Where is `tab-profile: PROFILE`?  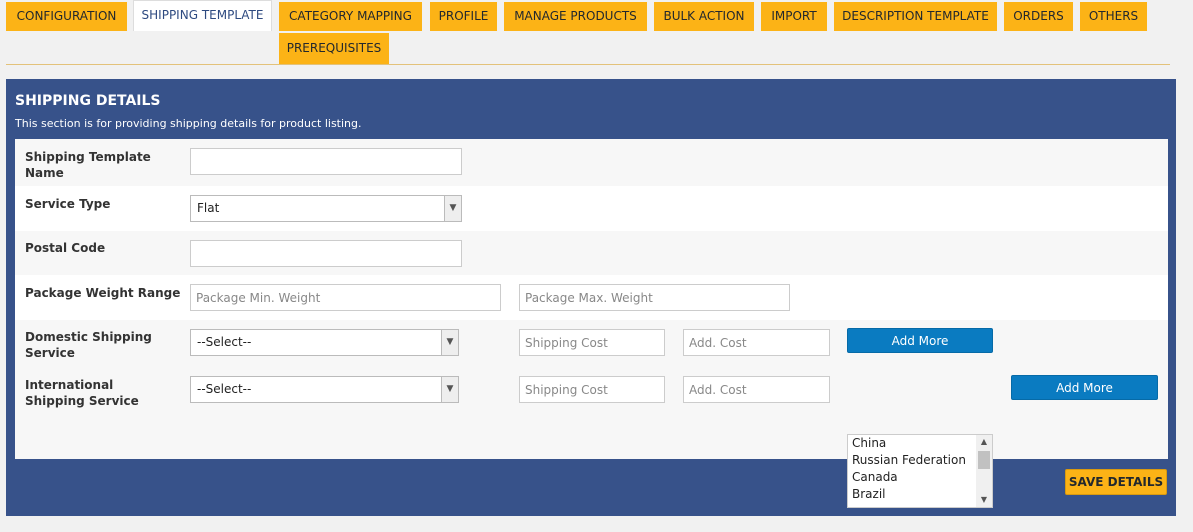
tab-profile: PROFILE is located at coordinates (463, 16).